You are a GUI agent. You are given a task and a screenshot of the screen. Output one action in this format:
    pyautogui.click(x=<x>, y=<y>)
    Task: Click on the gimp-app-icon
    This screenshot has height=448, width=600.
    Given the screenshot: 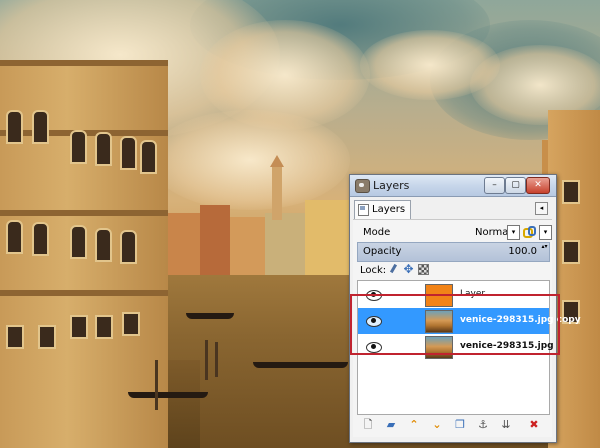 What is the action you would take?
    pyautogui.click(x=362, y=186)
    